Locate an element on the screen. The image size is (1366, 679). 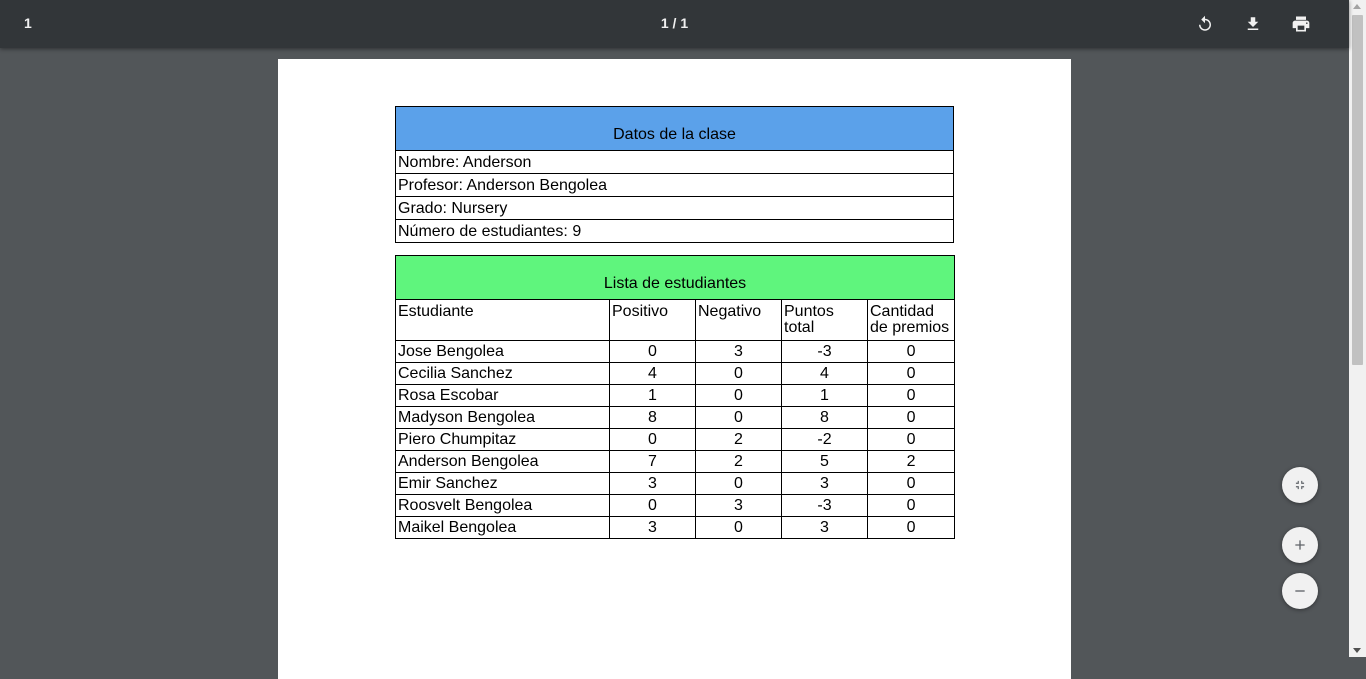
rotate-icon is located at coordinates (1205, 23).